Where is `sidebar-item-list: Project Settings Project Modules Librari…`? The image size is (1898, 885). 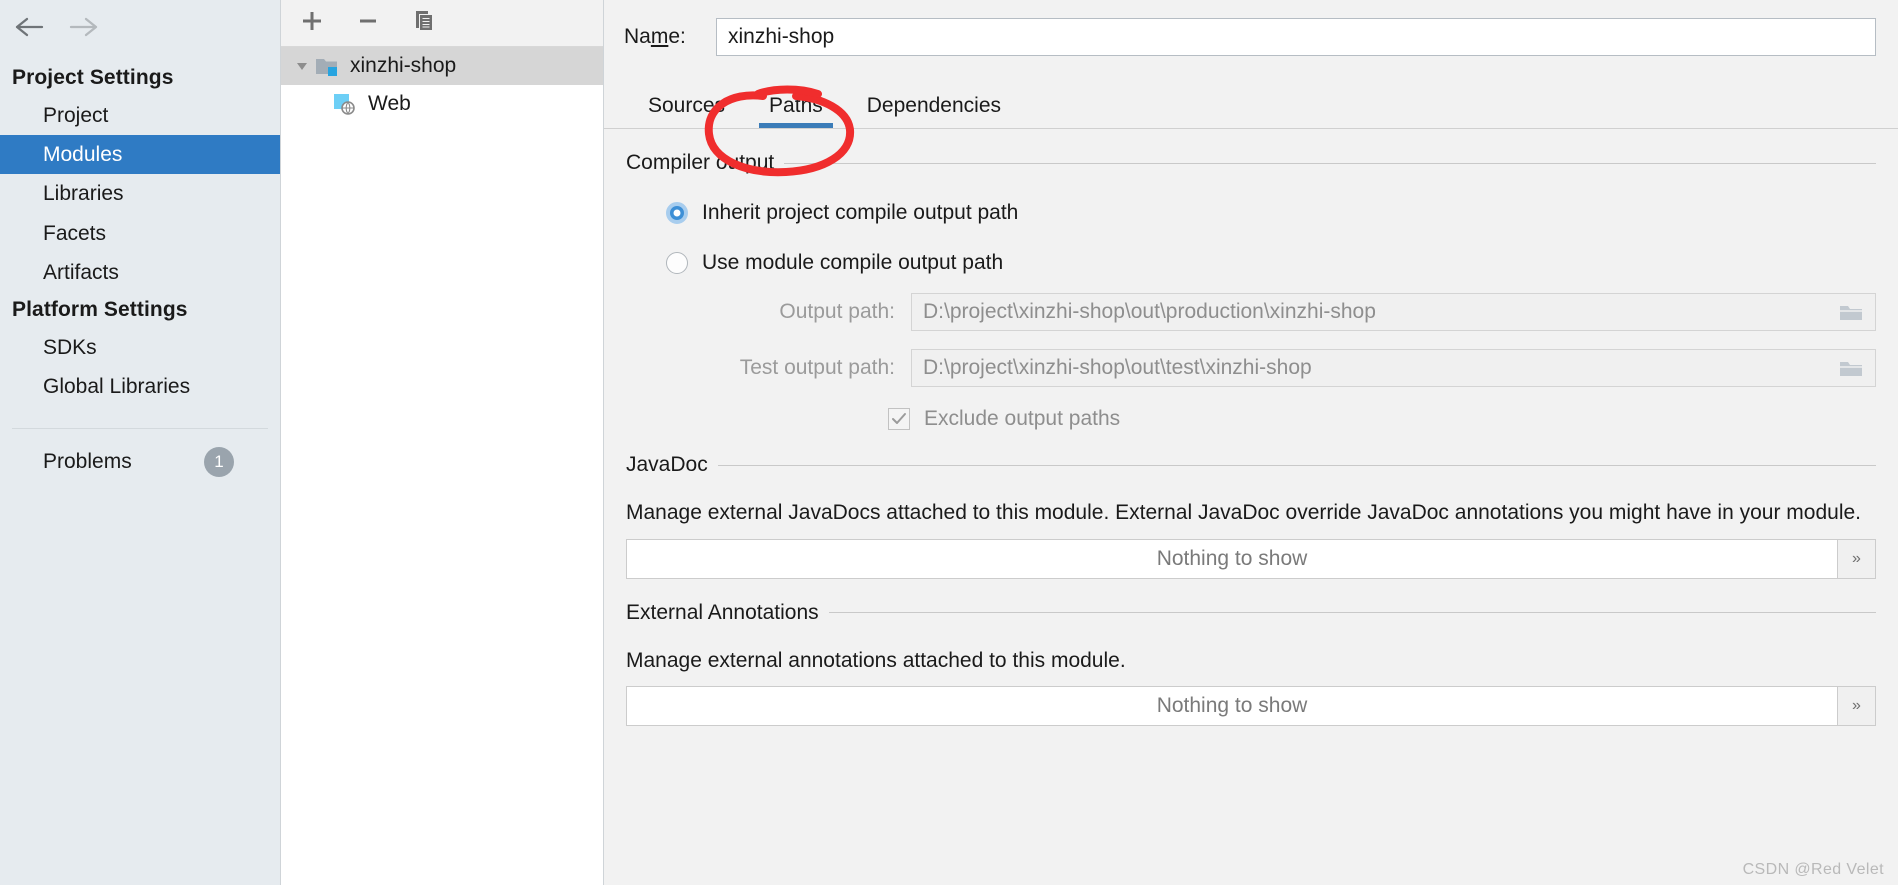
sidebar-item-list: Project Settings Project Modules Librari… is located at coordinates (140, 266).